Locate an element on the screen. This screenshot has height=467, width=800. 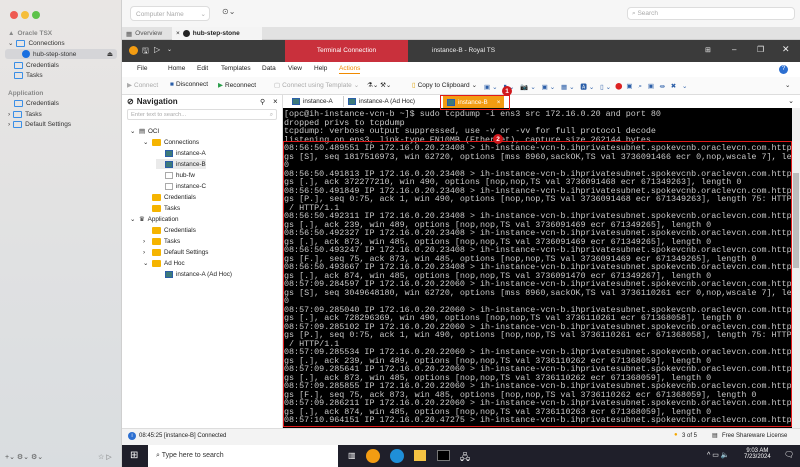
menu-templates: Templates is located at coordinates (236, 68).